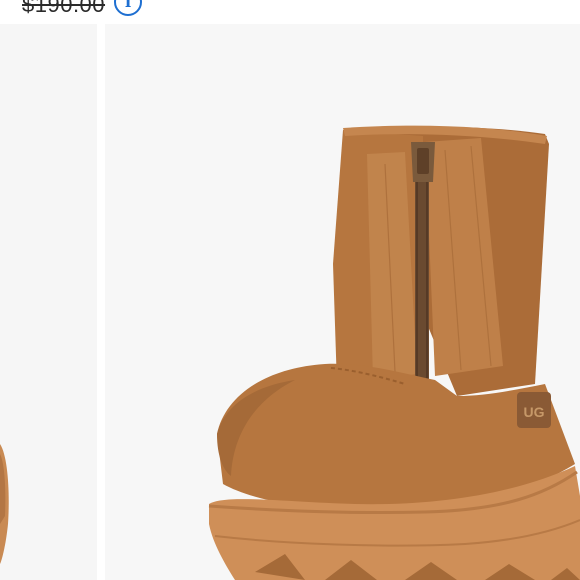  I want to click on price-bar: $190.00 i, so click(290, 12).